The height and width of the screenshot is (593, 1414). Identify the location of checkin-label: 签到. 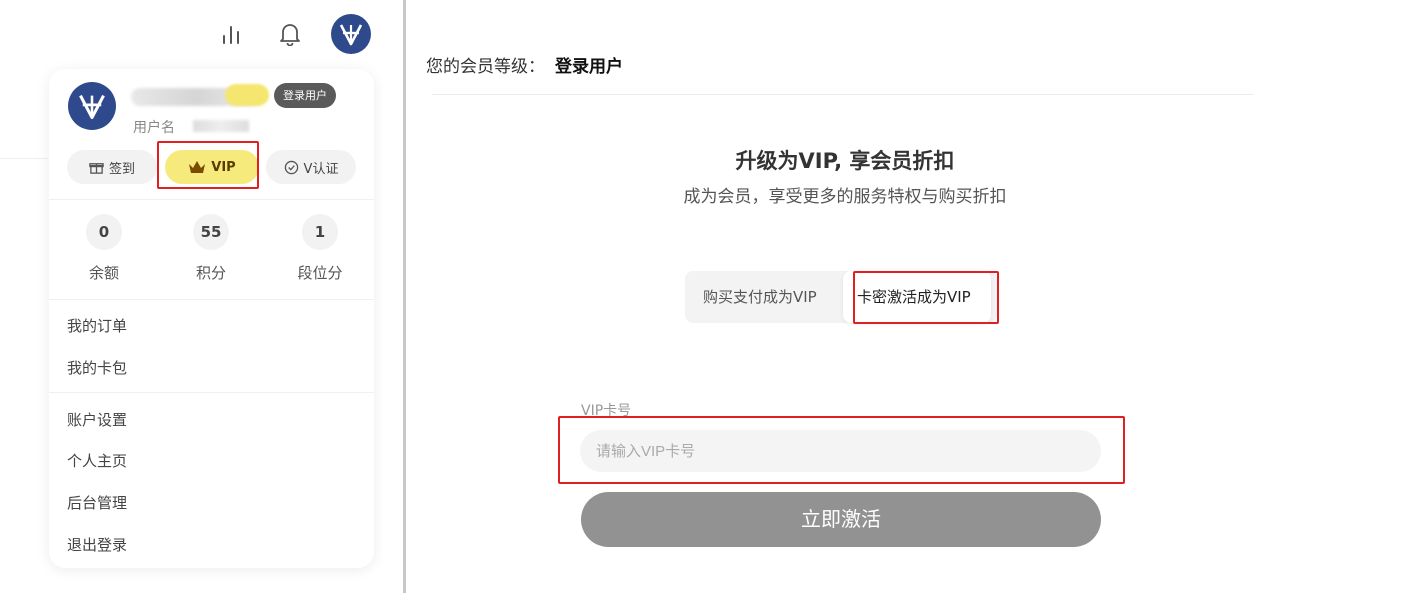
(121, 169).